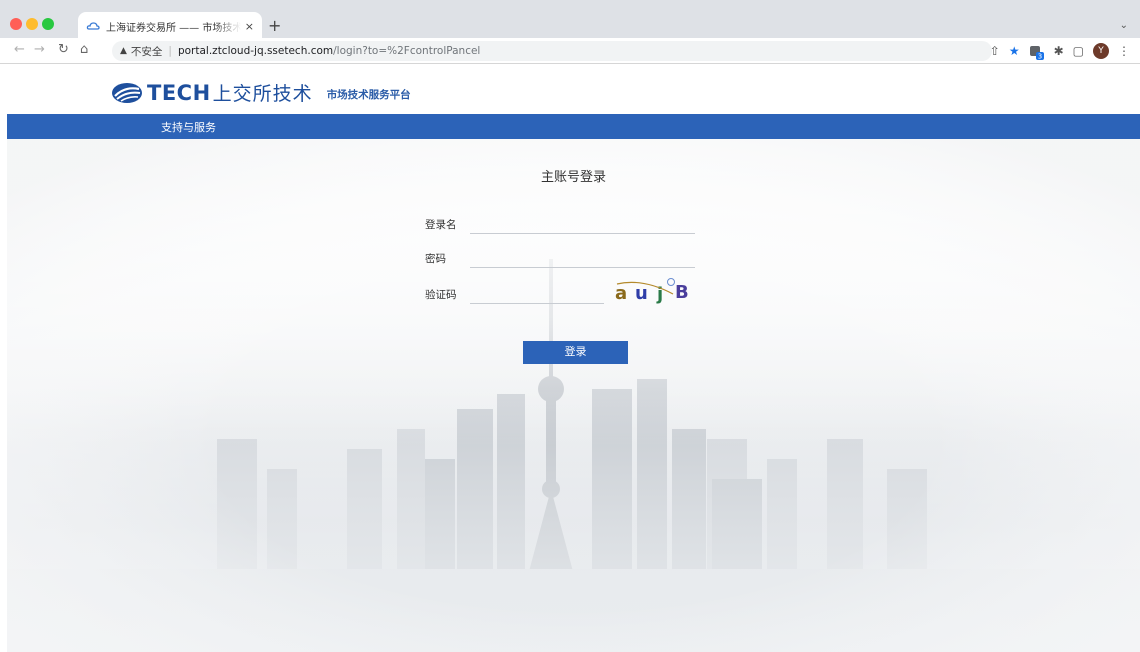 The height and width of the screenshot is (652, 1140). I want to click on login-title: 主账号登录, so click(573, 177).